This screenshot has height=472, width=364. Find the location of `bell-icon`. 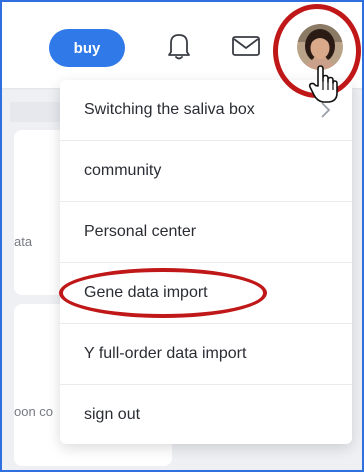

bell-icon is located at coordinates (179, 46).